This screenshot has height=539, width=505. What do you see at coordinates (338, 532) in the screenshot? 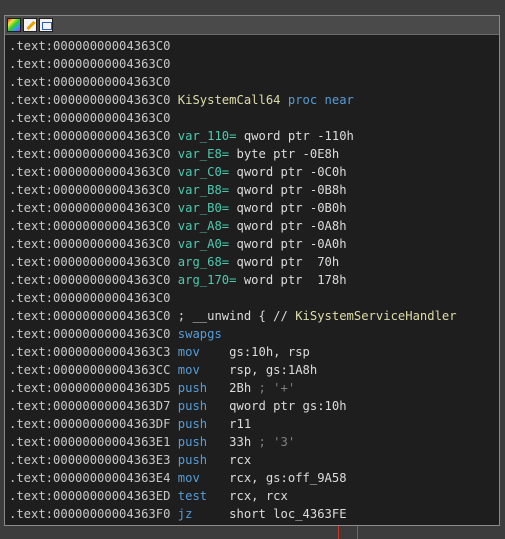
I see `red-marker` at bounding box center [338, 532].